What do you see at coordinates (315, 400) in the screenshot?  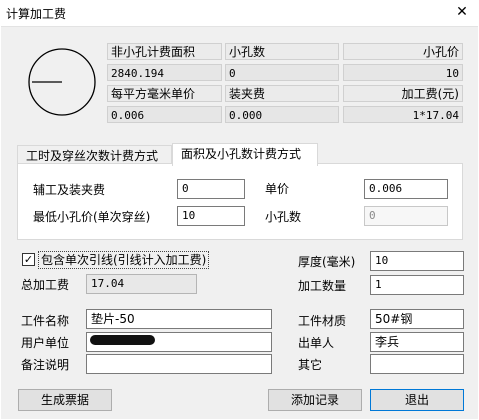 I see `add-record-button: 添加记录` at bounding box center [315, 400].